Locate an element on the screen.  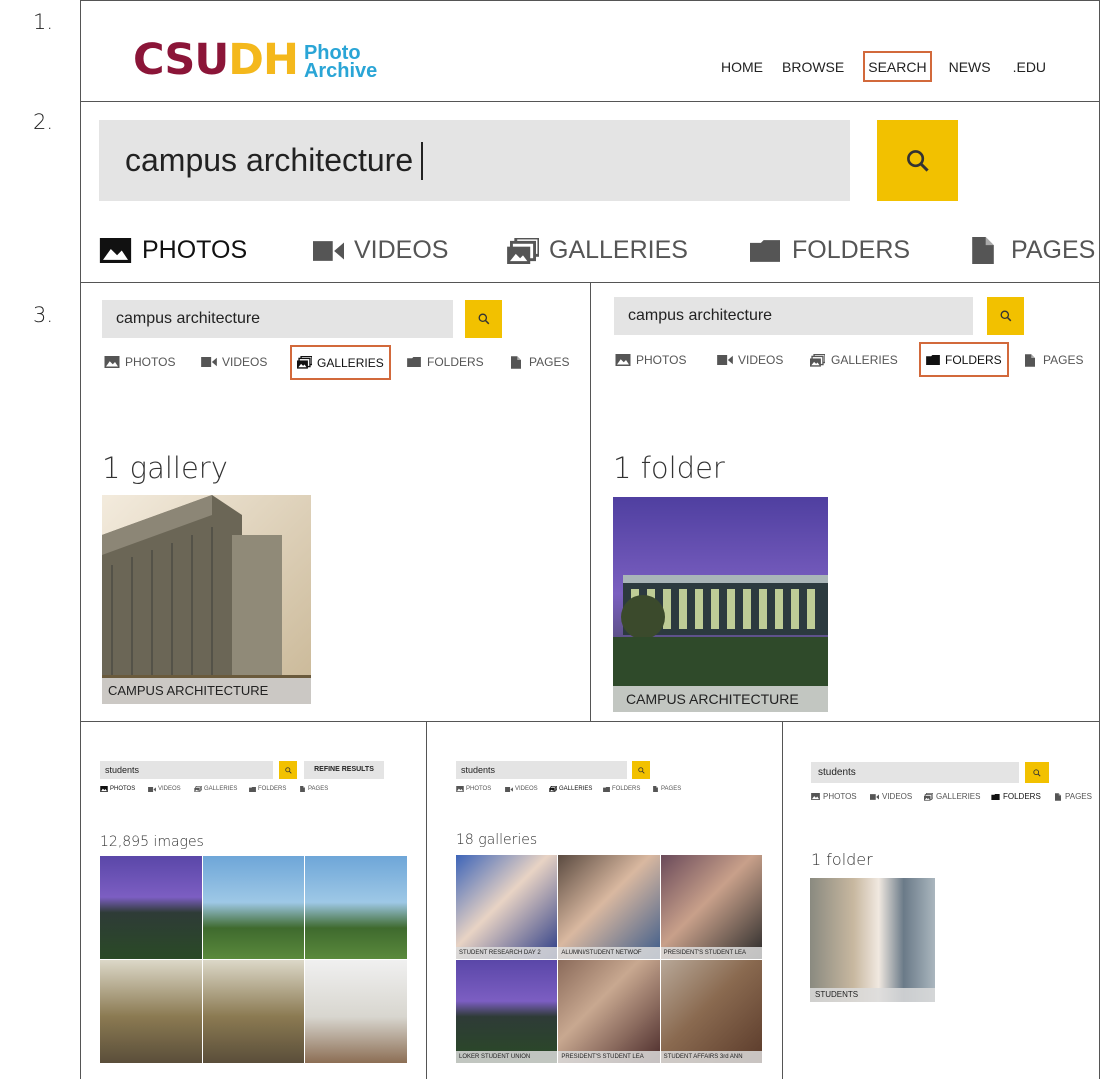
building-image is located at coordinates (206, 599).